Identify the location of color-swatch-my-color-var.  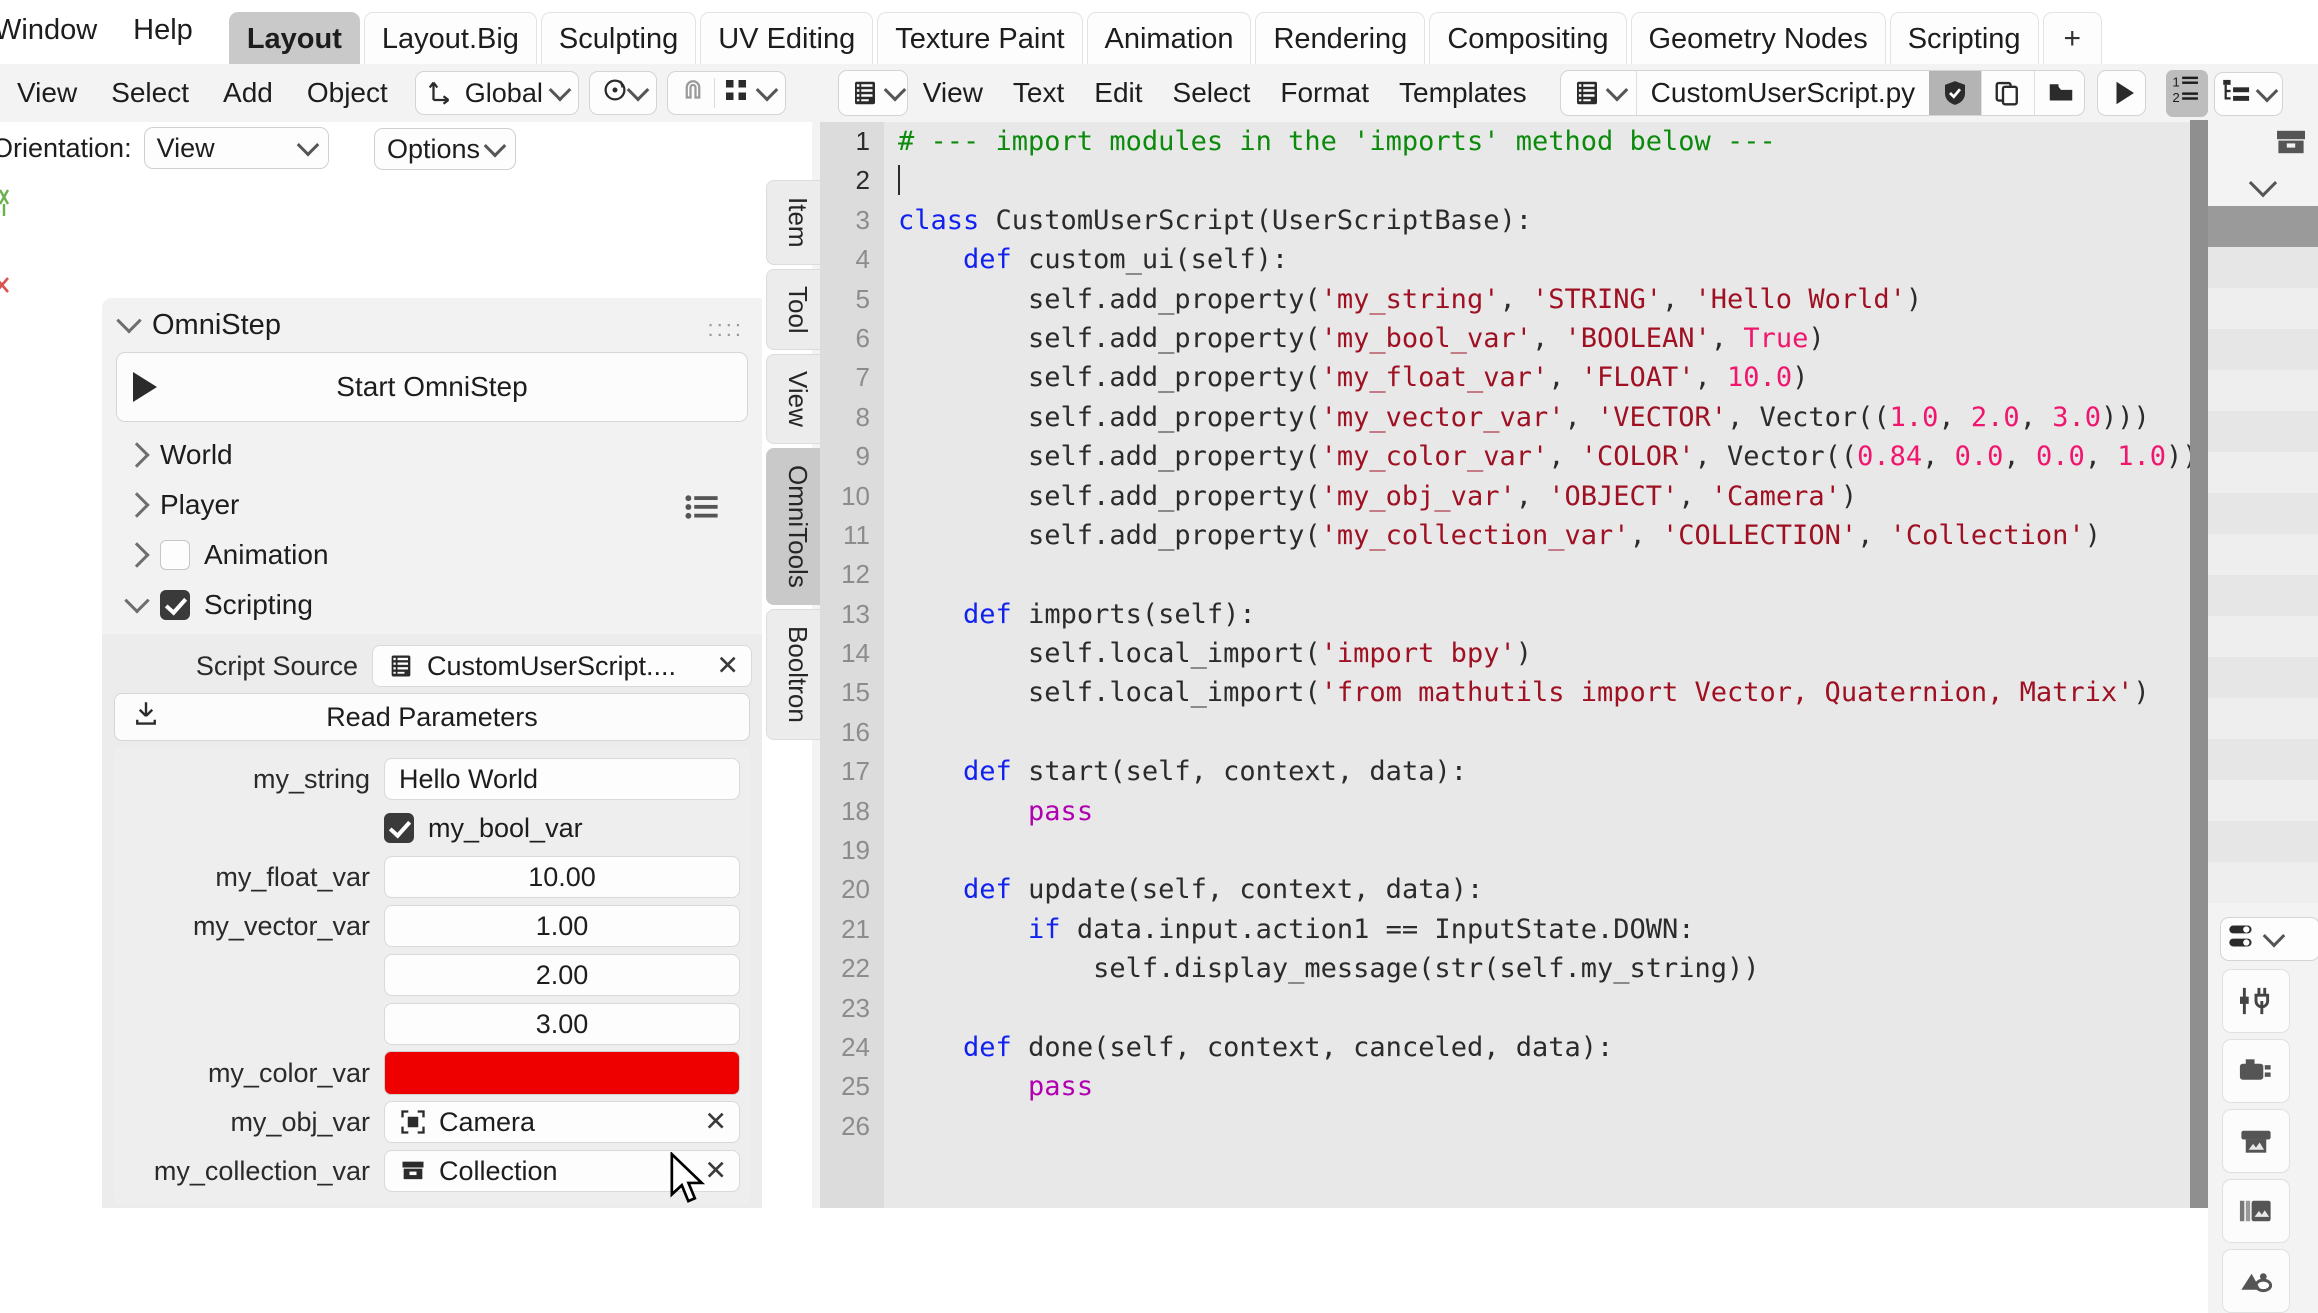
(562, 1073).